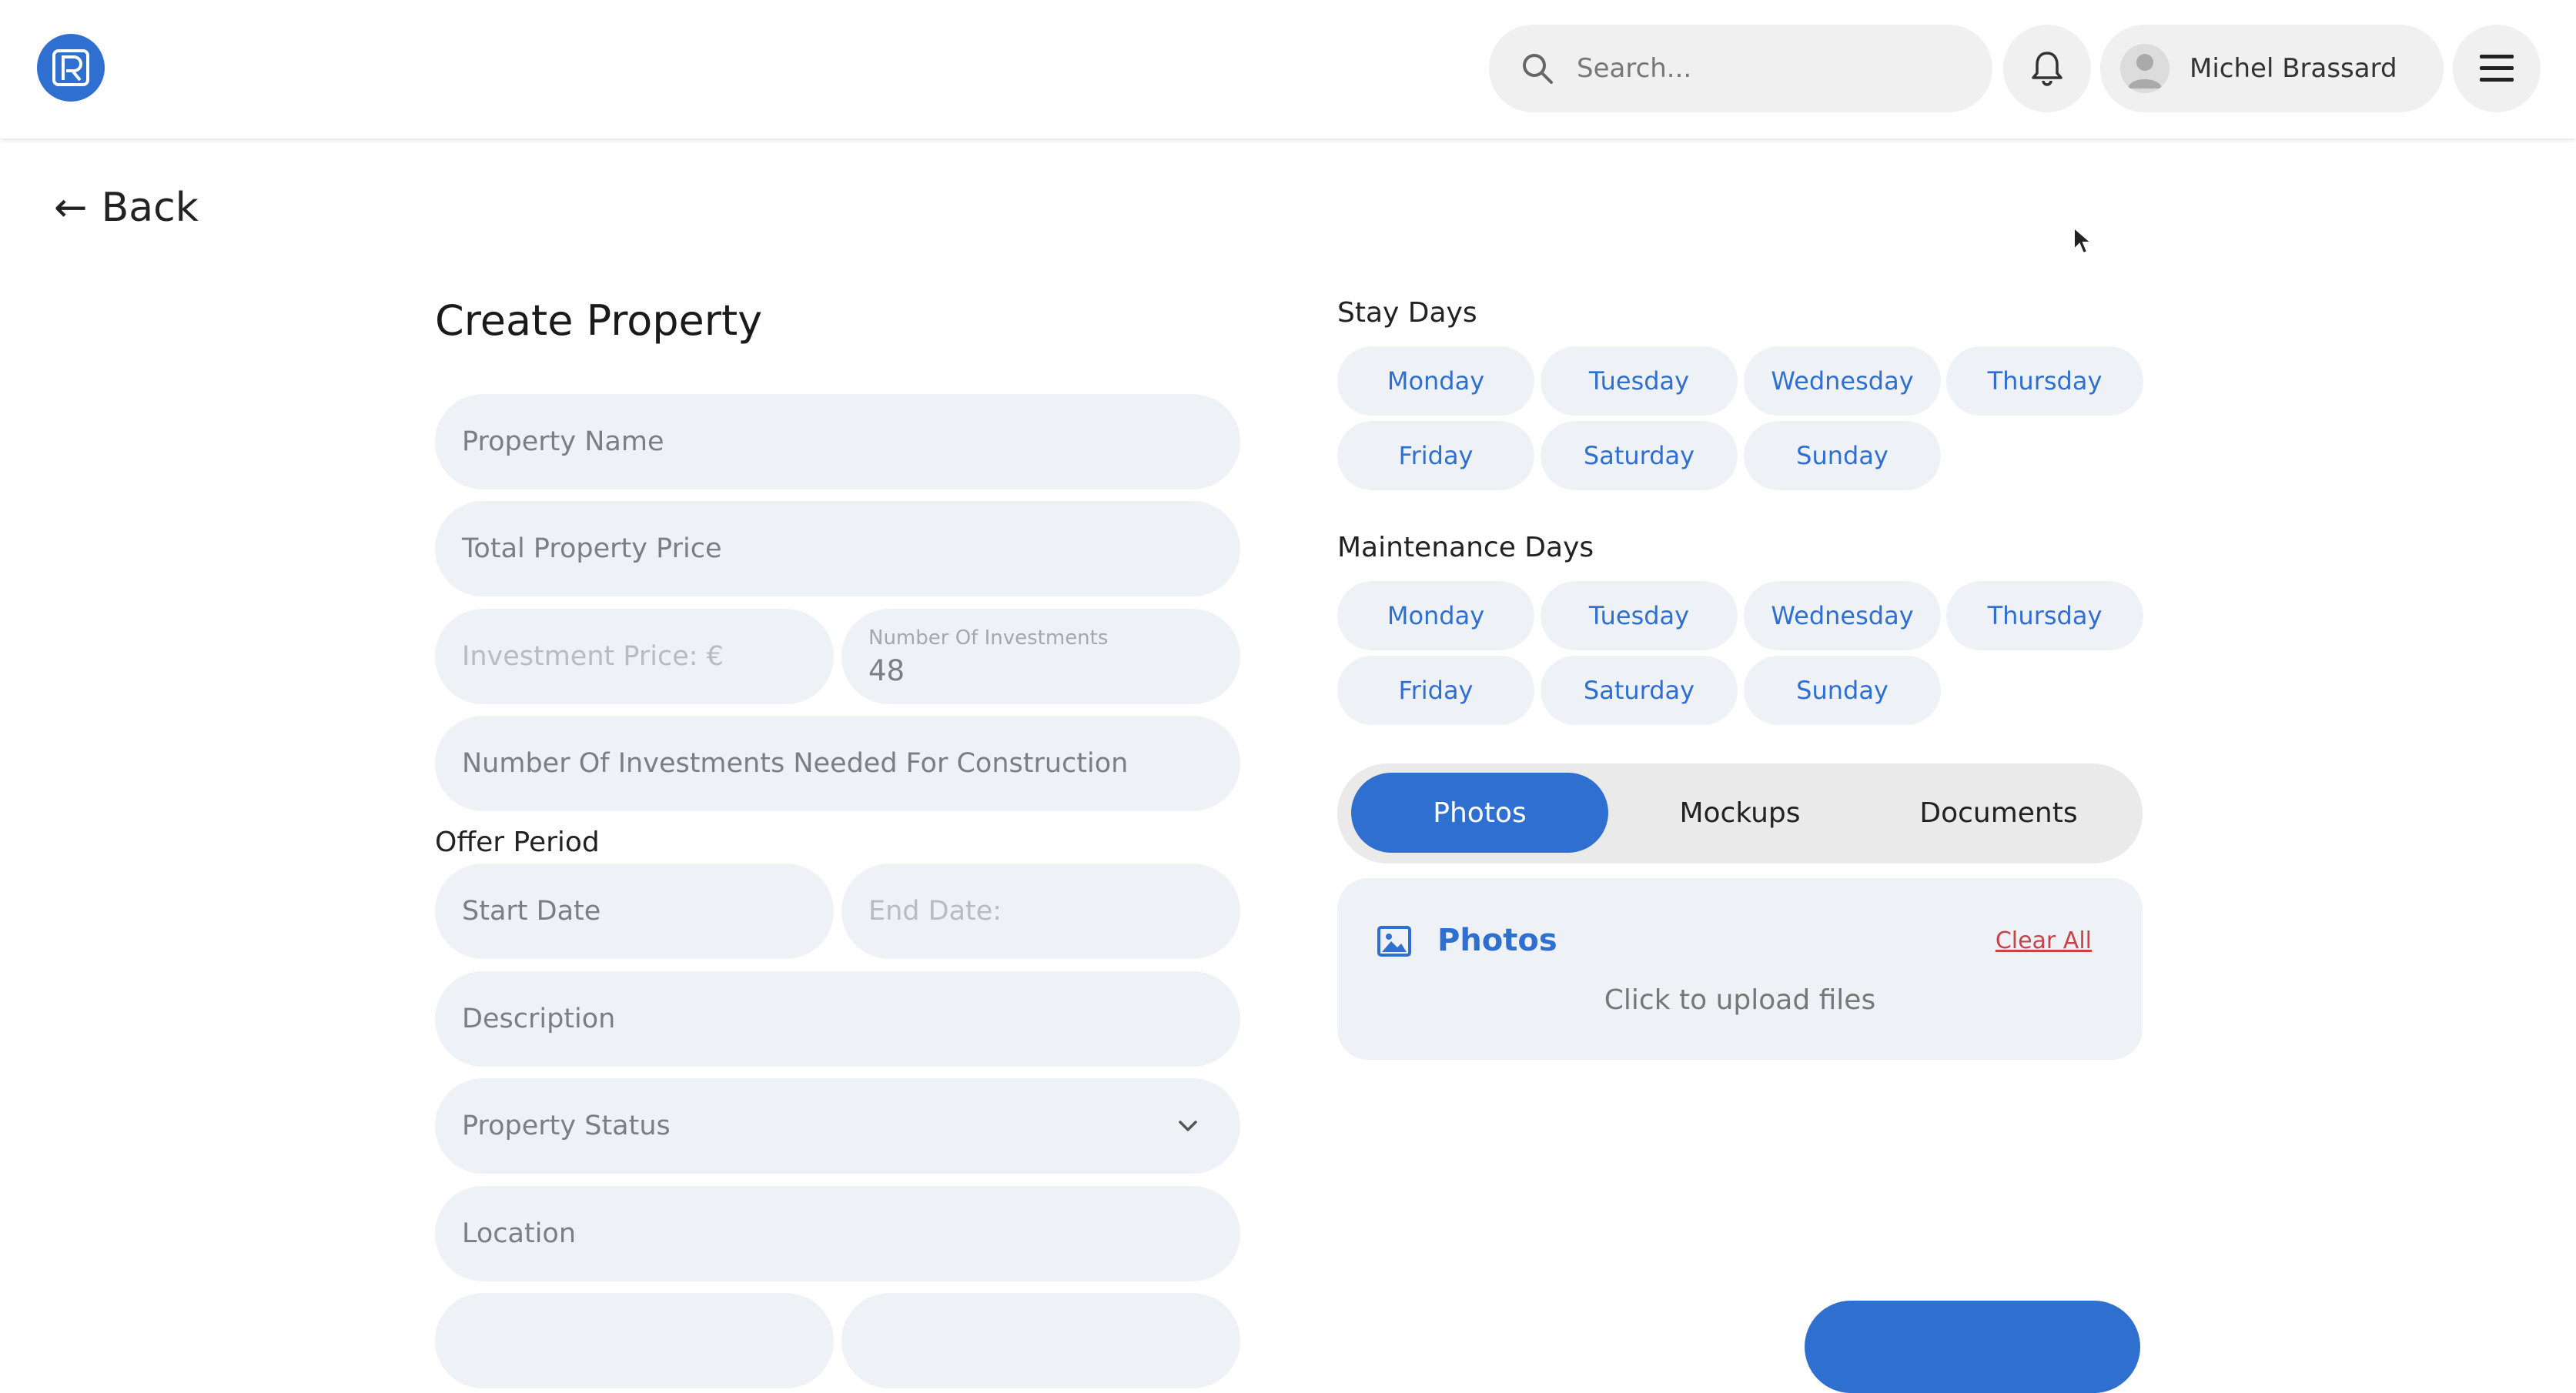  I want to click on start-date-placeholder: Start Date, so click(532, 911).